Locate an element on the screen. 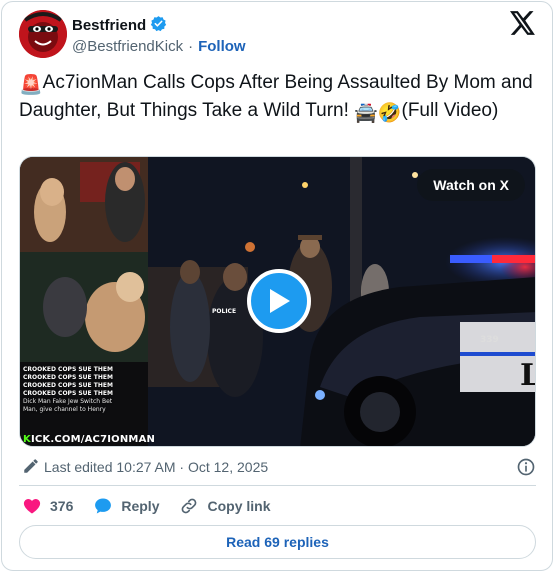  reply-bubble-icon is located at coordinates (103, 506).